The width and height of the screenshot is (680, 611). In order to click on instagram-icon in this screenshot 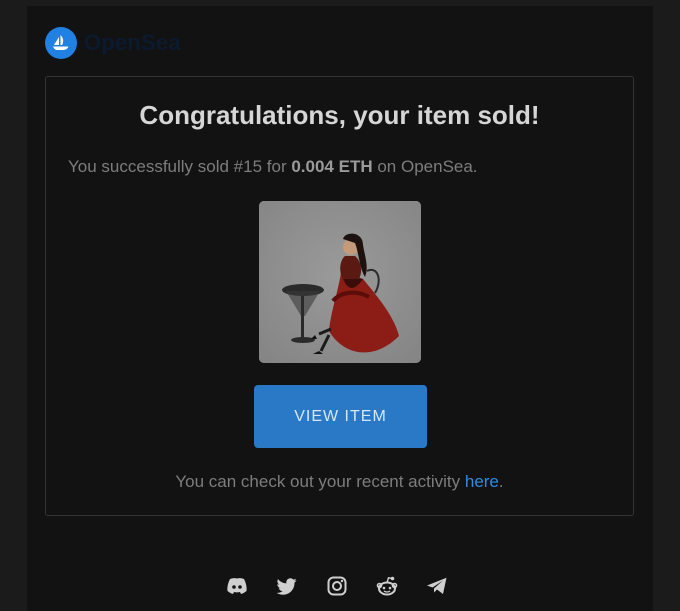, I will do `click(337, 586)`.